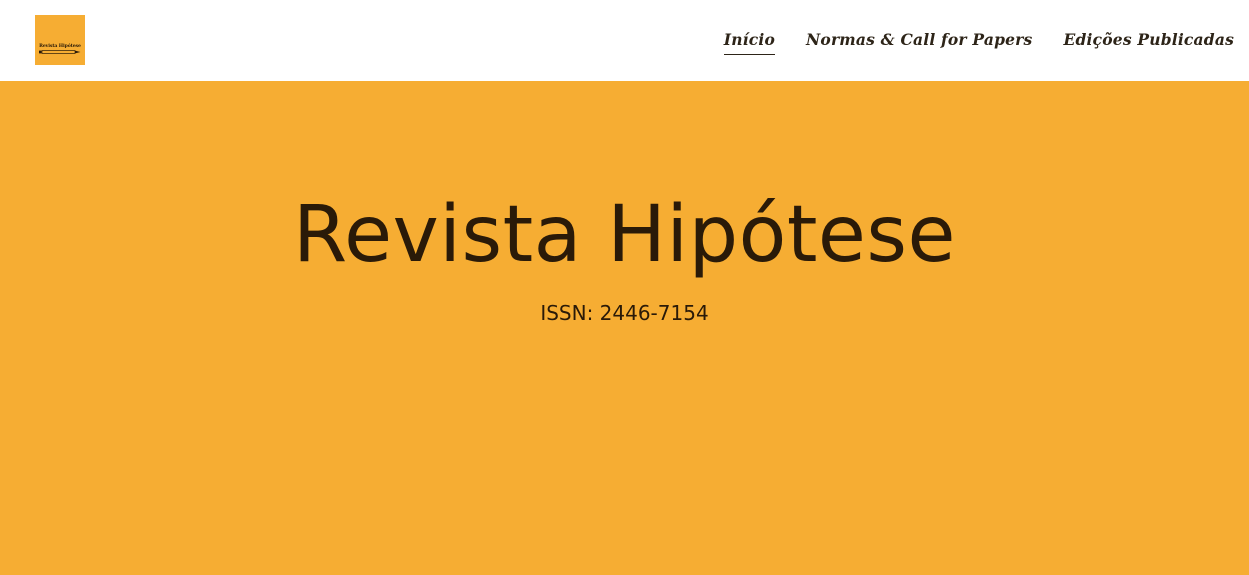  I want to click on nav-item-edicoes-publicadas: Edições Publicadas, so click(1148, 42).